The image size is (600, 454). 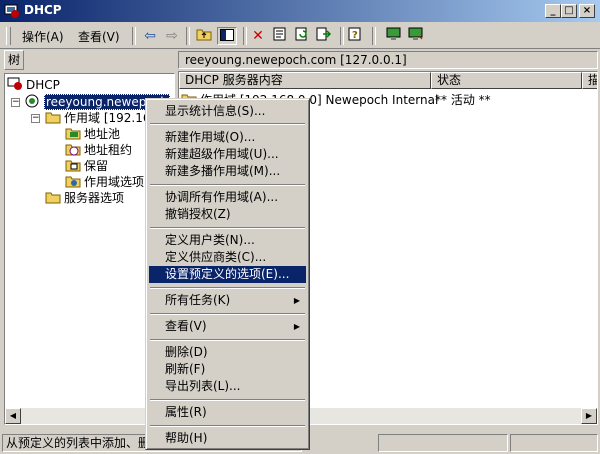 What do you see at coordinates (324, 36) in the screenshot?
I see `export-icon` at bounding box center [324, 36].